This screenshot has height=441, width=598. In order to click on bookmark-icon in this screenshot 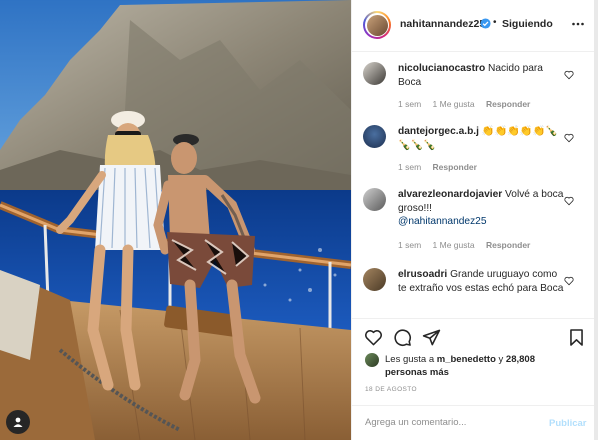, I will do `click(576, 337)`.